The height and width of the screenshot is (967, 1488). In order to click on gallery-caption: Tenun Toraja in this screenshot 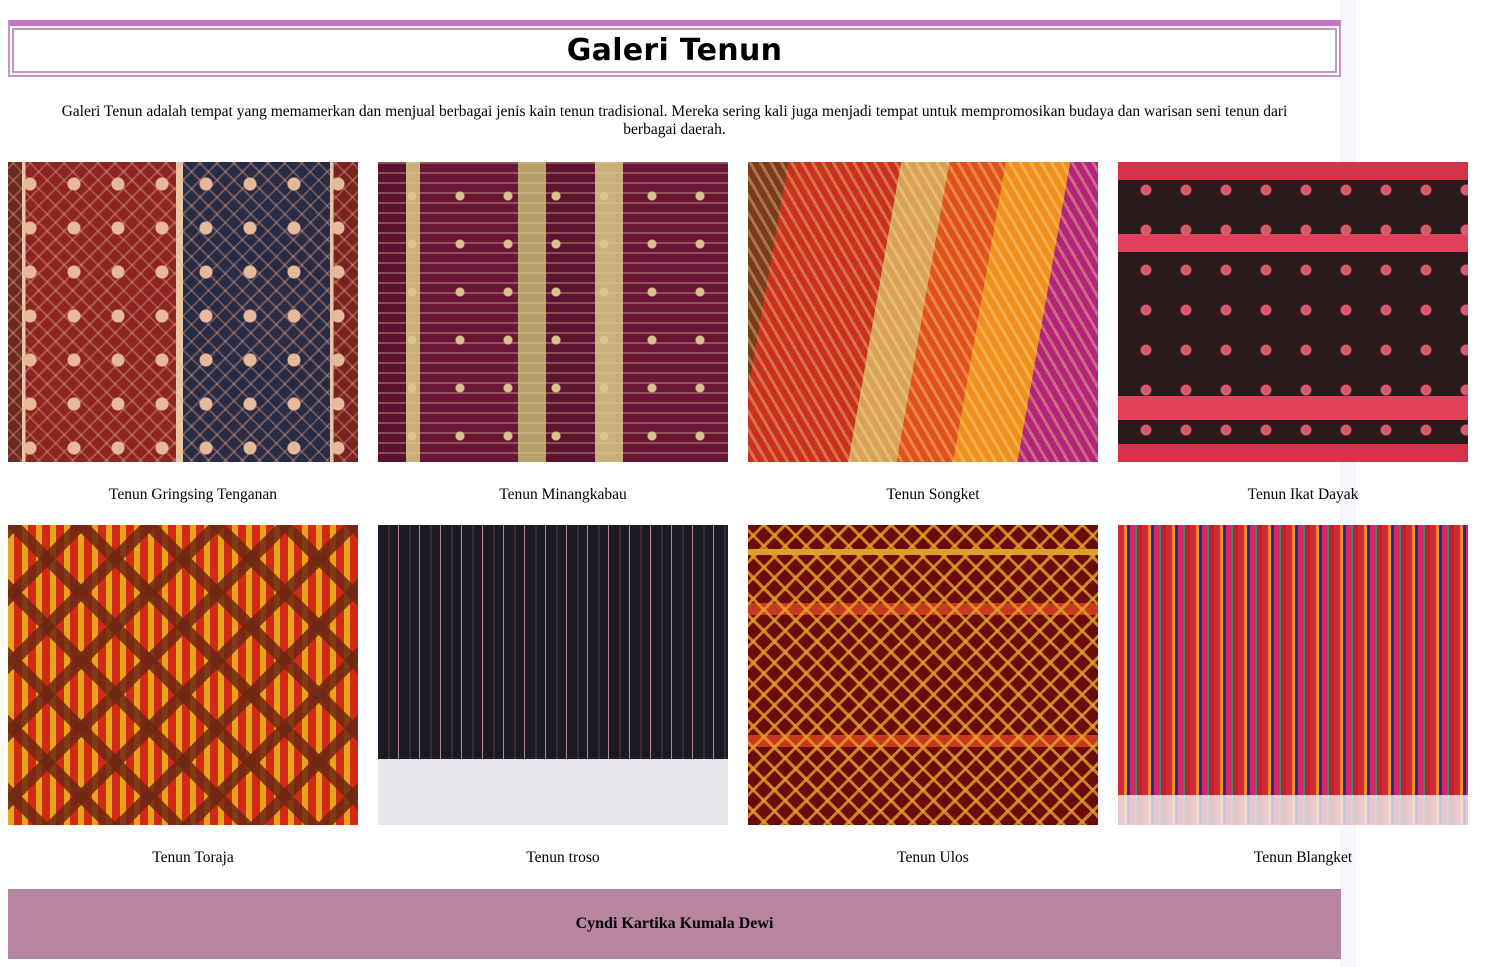, I will do `click(193, 857)`.